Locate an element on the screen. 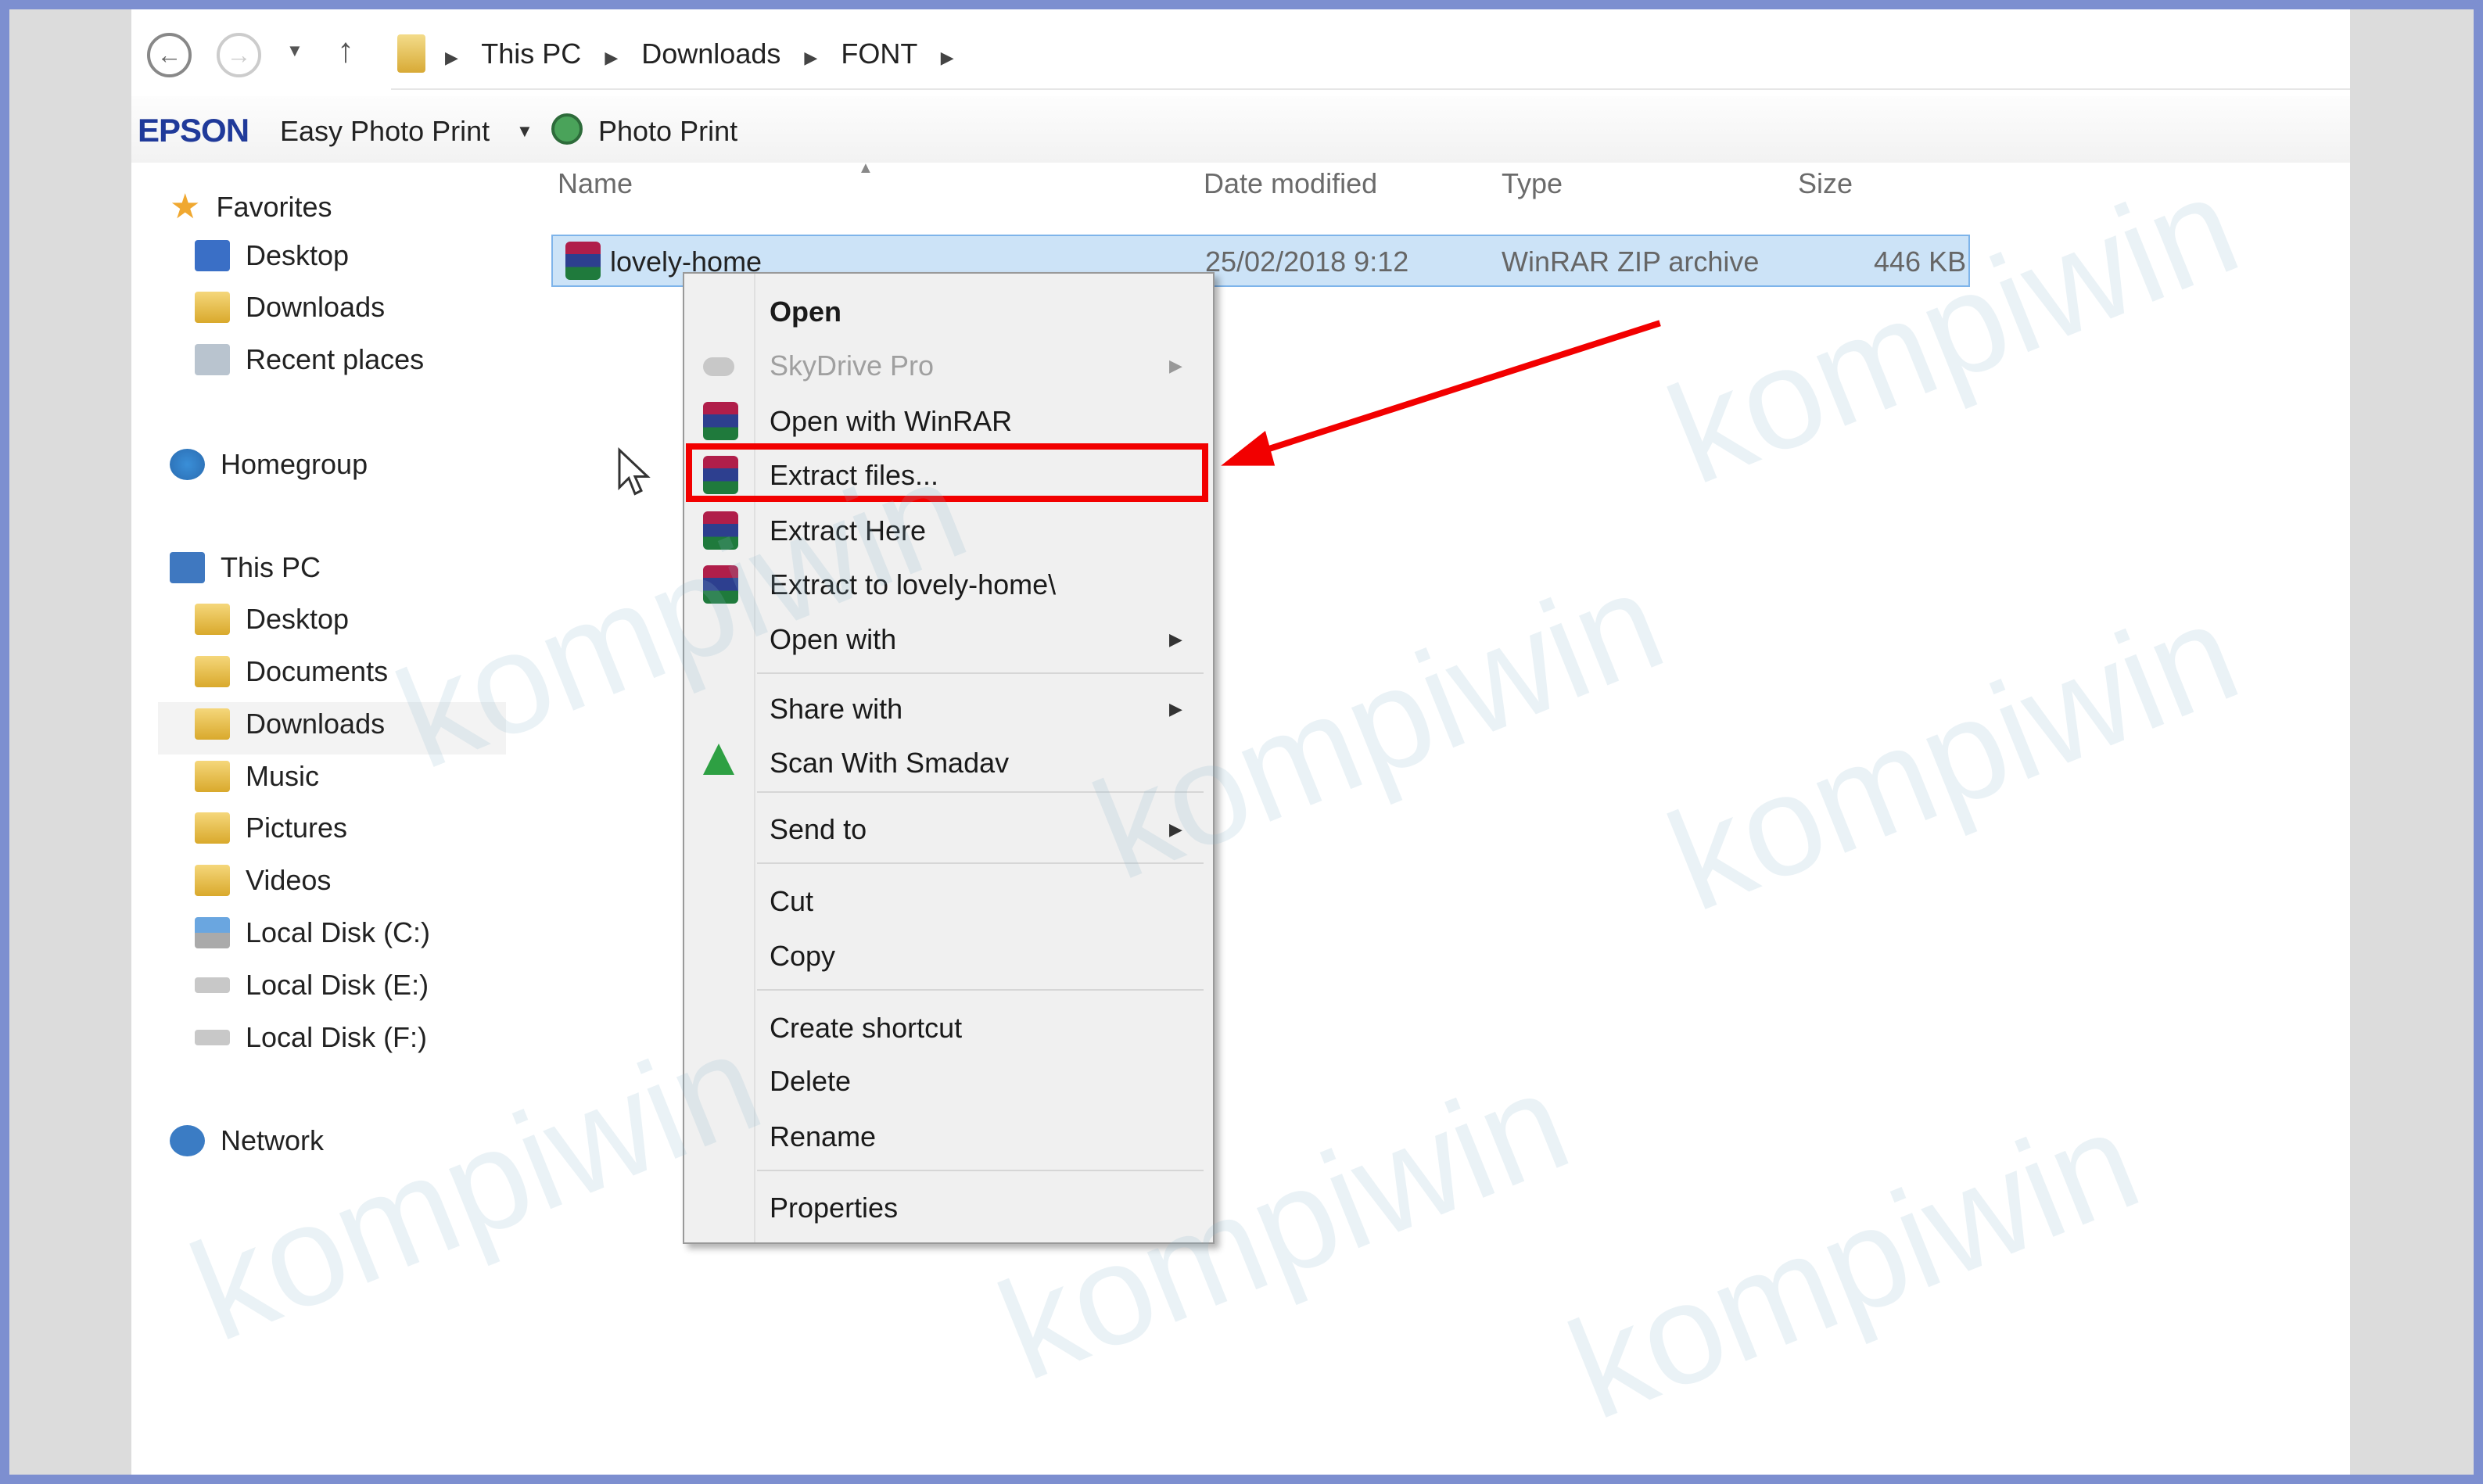  sidebar-item-videos: Videos is located at coordinates (263, 880).